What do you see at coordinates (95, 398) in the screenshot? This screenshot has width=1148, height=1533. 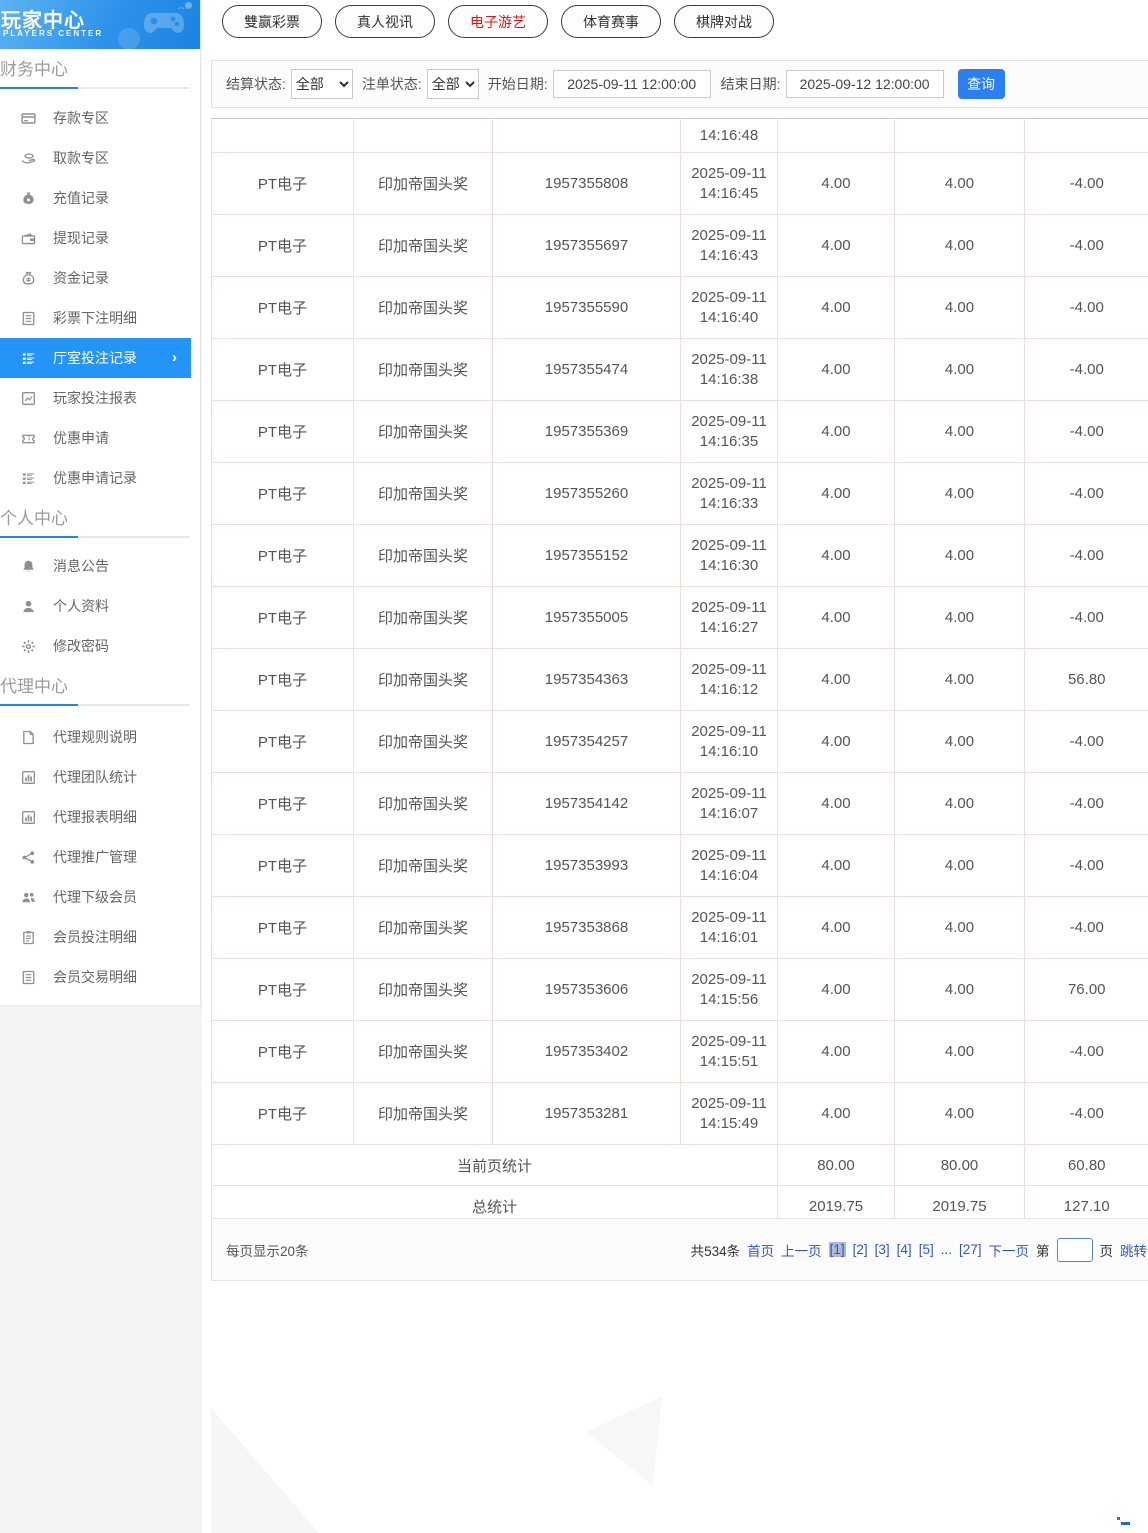 I see `sidebar-item-label: 玩家投注报表` at bounding box center [95, 398].